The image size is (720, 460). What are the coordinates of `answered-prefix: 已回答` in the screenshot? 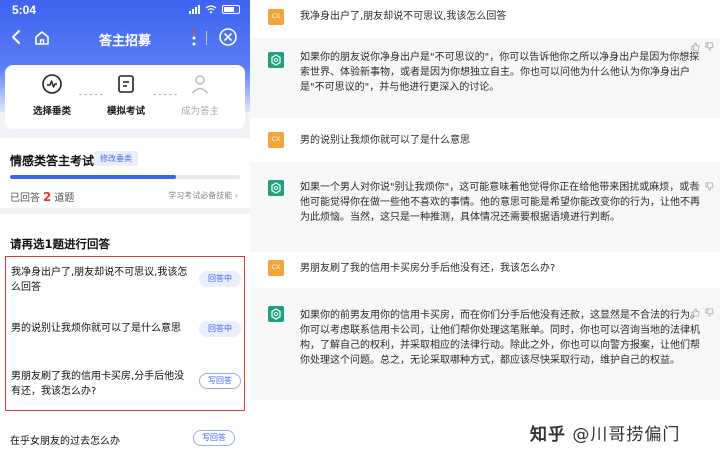 It's located at (25, 198).